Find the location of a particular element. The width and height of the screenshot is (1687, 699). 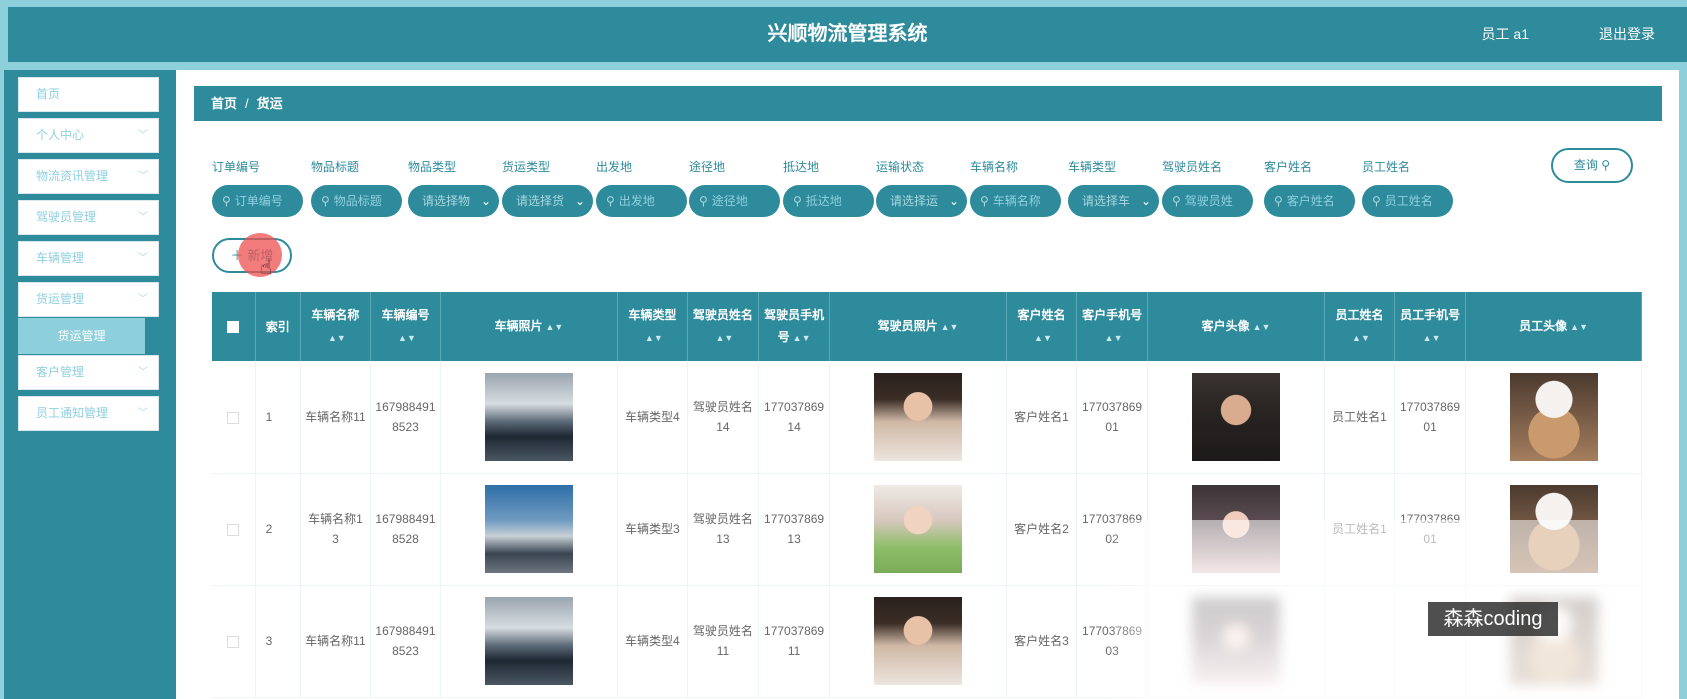

col-header: 驾驶员照片 ▲▼ is located at coordinates (918, 326).